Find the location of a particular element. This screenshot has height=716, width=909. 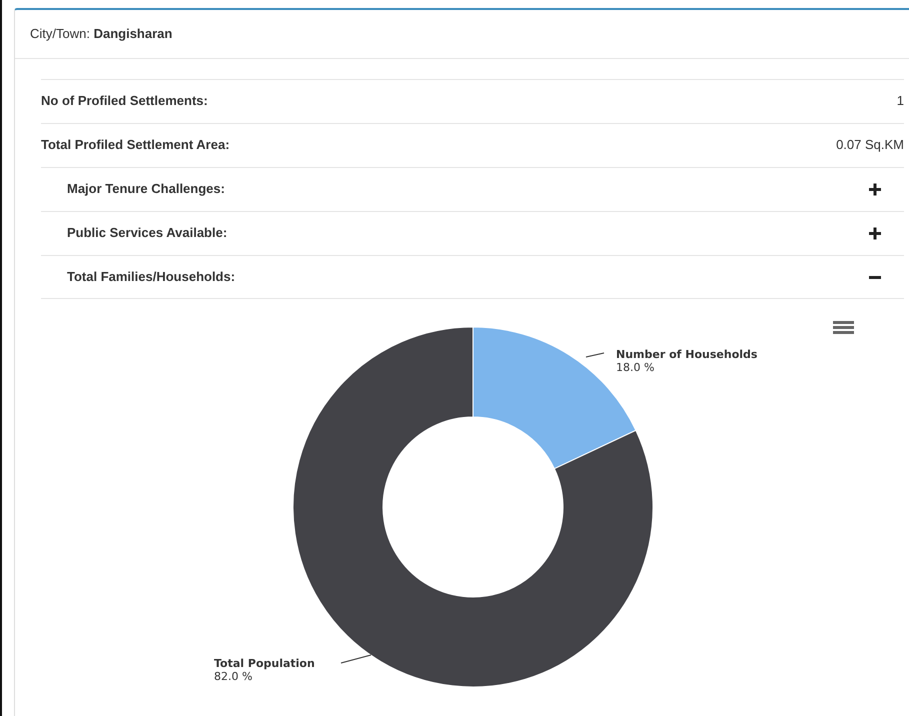

city-label: City/Town: is located at coordinates (60, 33).